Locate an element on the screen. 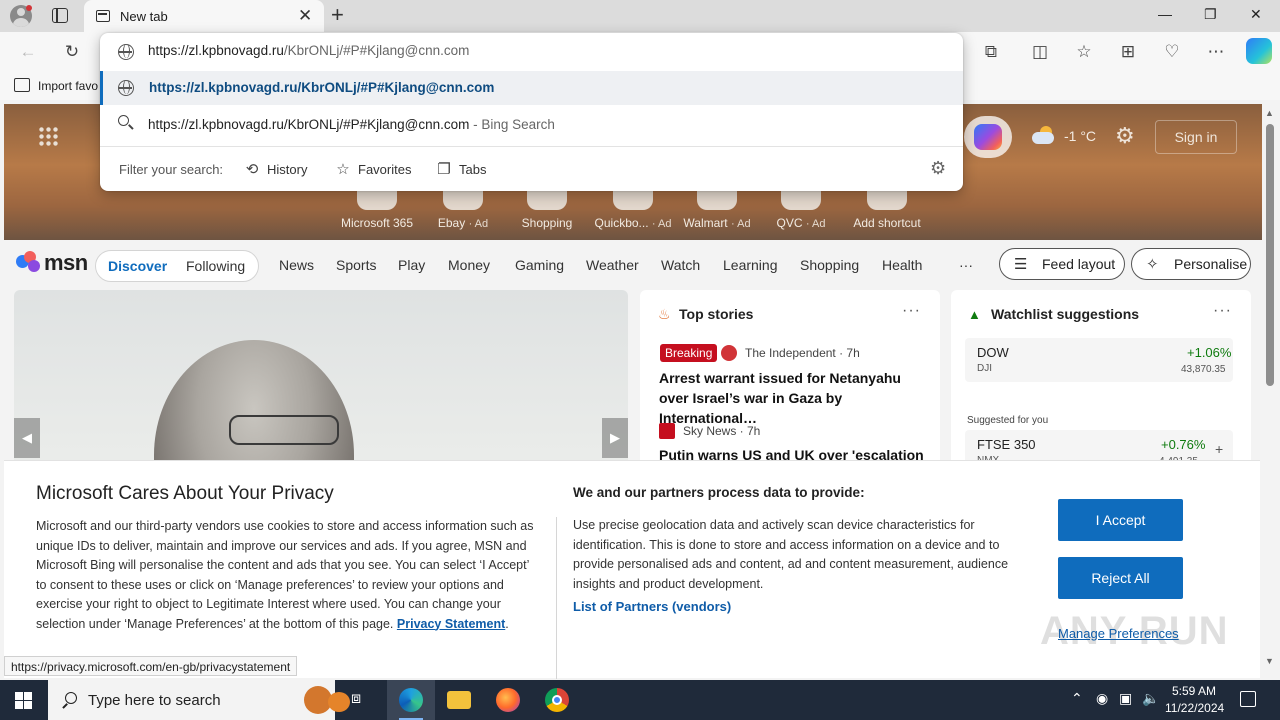  temperature: -1 °C is located at coordinates (1080, 136).